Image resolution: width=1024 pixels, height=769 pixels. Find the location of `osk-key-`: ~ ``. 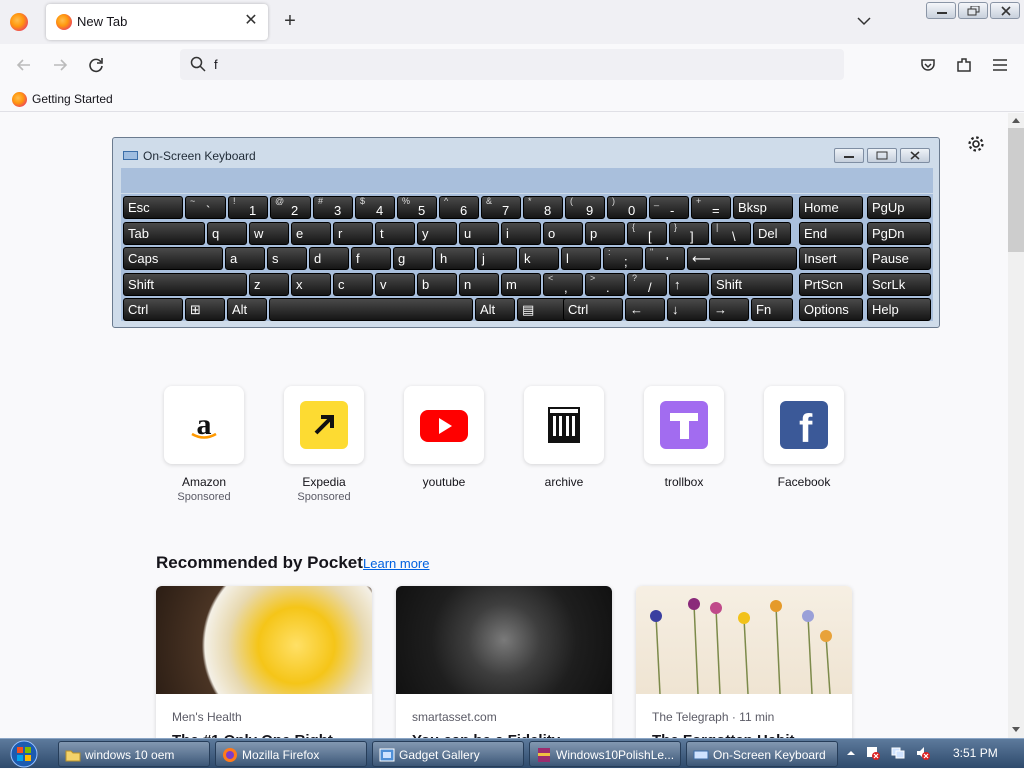

osk-key-`: ~ ` is located at coordinates (205, 207).